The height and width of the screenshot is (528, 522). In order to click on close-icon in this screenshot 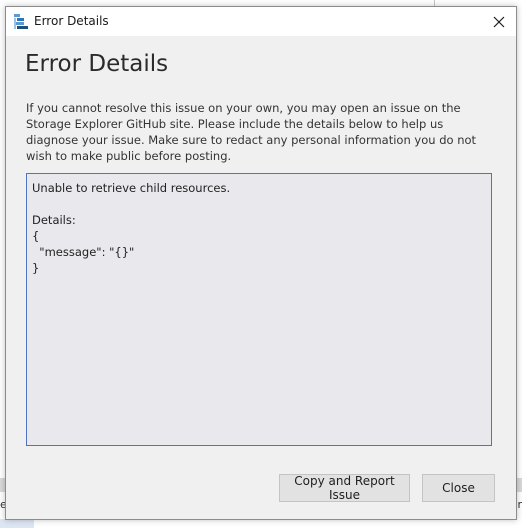, I will do `click(499, 21)`.